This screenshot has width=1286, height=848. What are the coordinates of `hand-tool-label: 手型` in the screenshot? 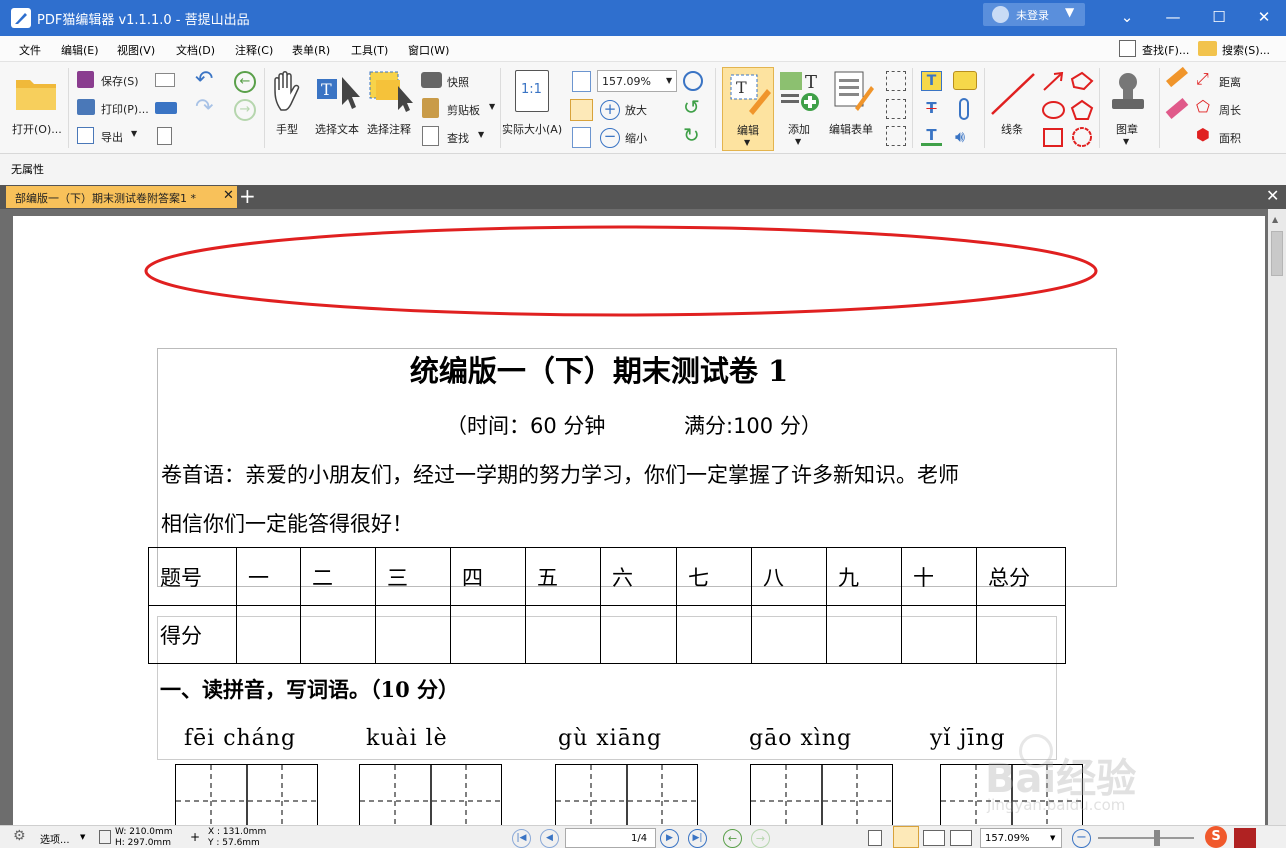 It's located at (287, 129).